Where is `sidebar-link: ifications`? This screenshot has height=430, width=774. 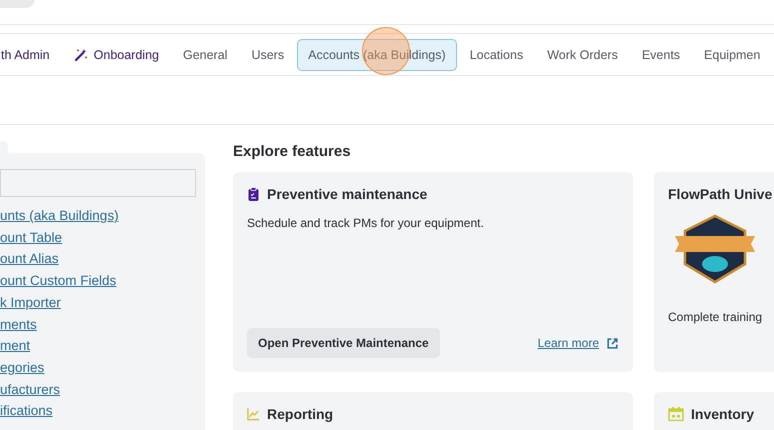
sidebar-link: ifications is located at coordinates (98, 411).